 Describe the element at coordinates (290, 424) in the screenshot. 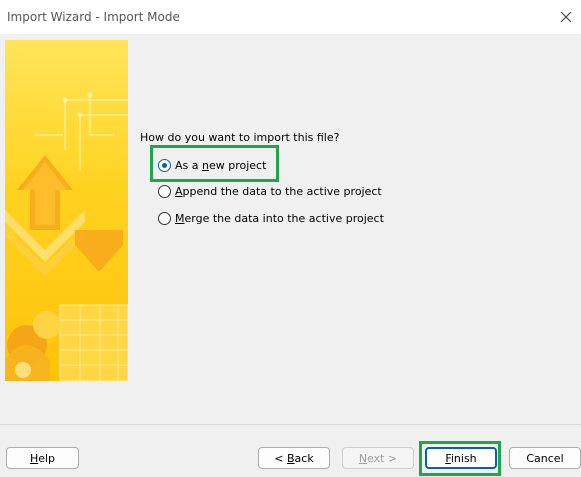

I see `footer-divider` at that location.